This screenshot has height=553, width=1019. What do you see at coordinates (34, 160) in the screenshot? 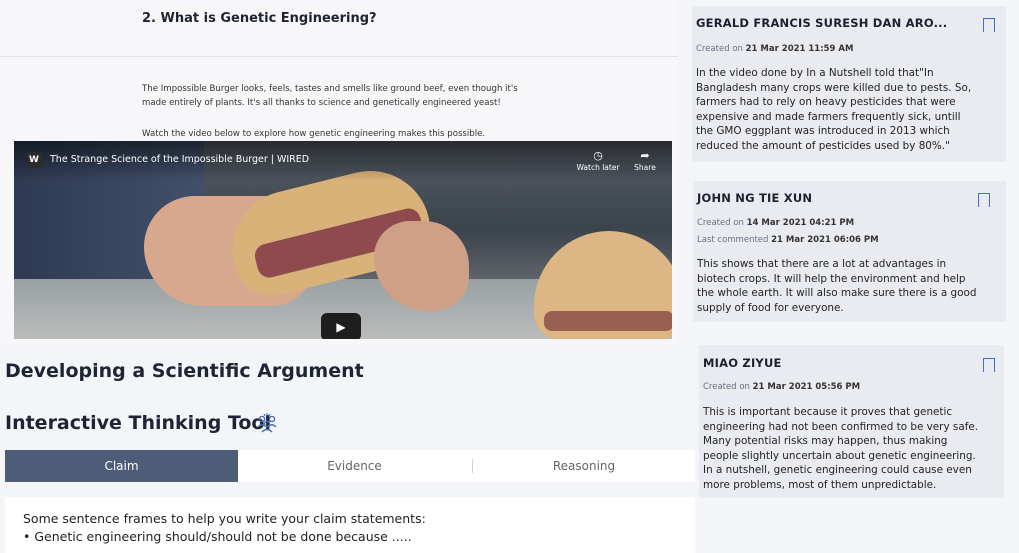
I see `channel-logo: W` at bounding box center [34, 160].